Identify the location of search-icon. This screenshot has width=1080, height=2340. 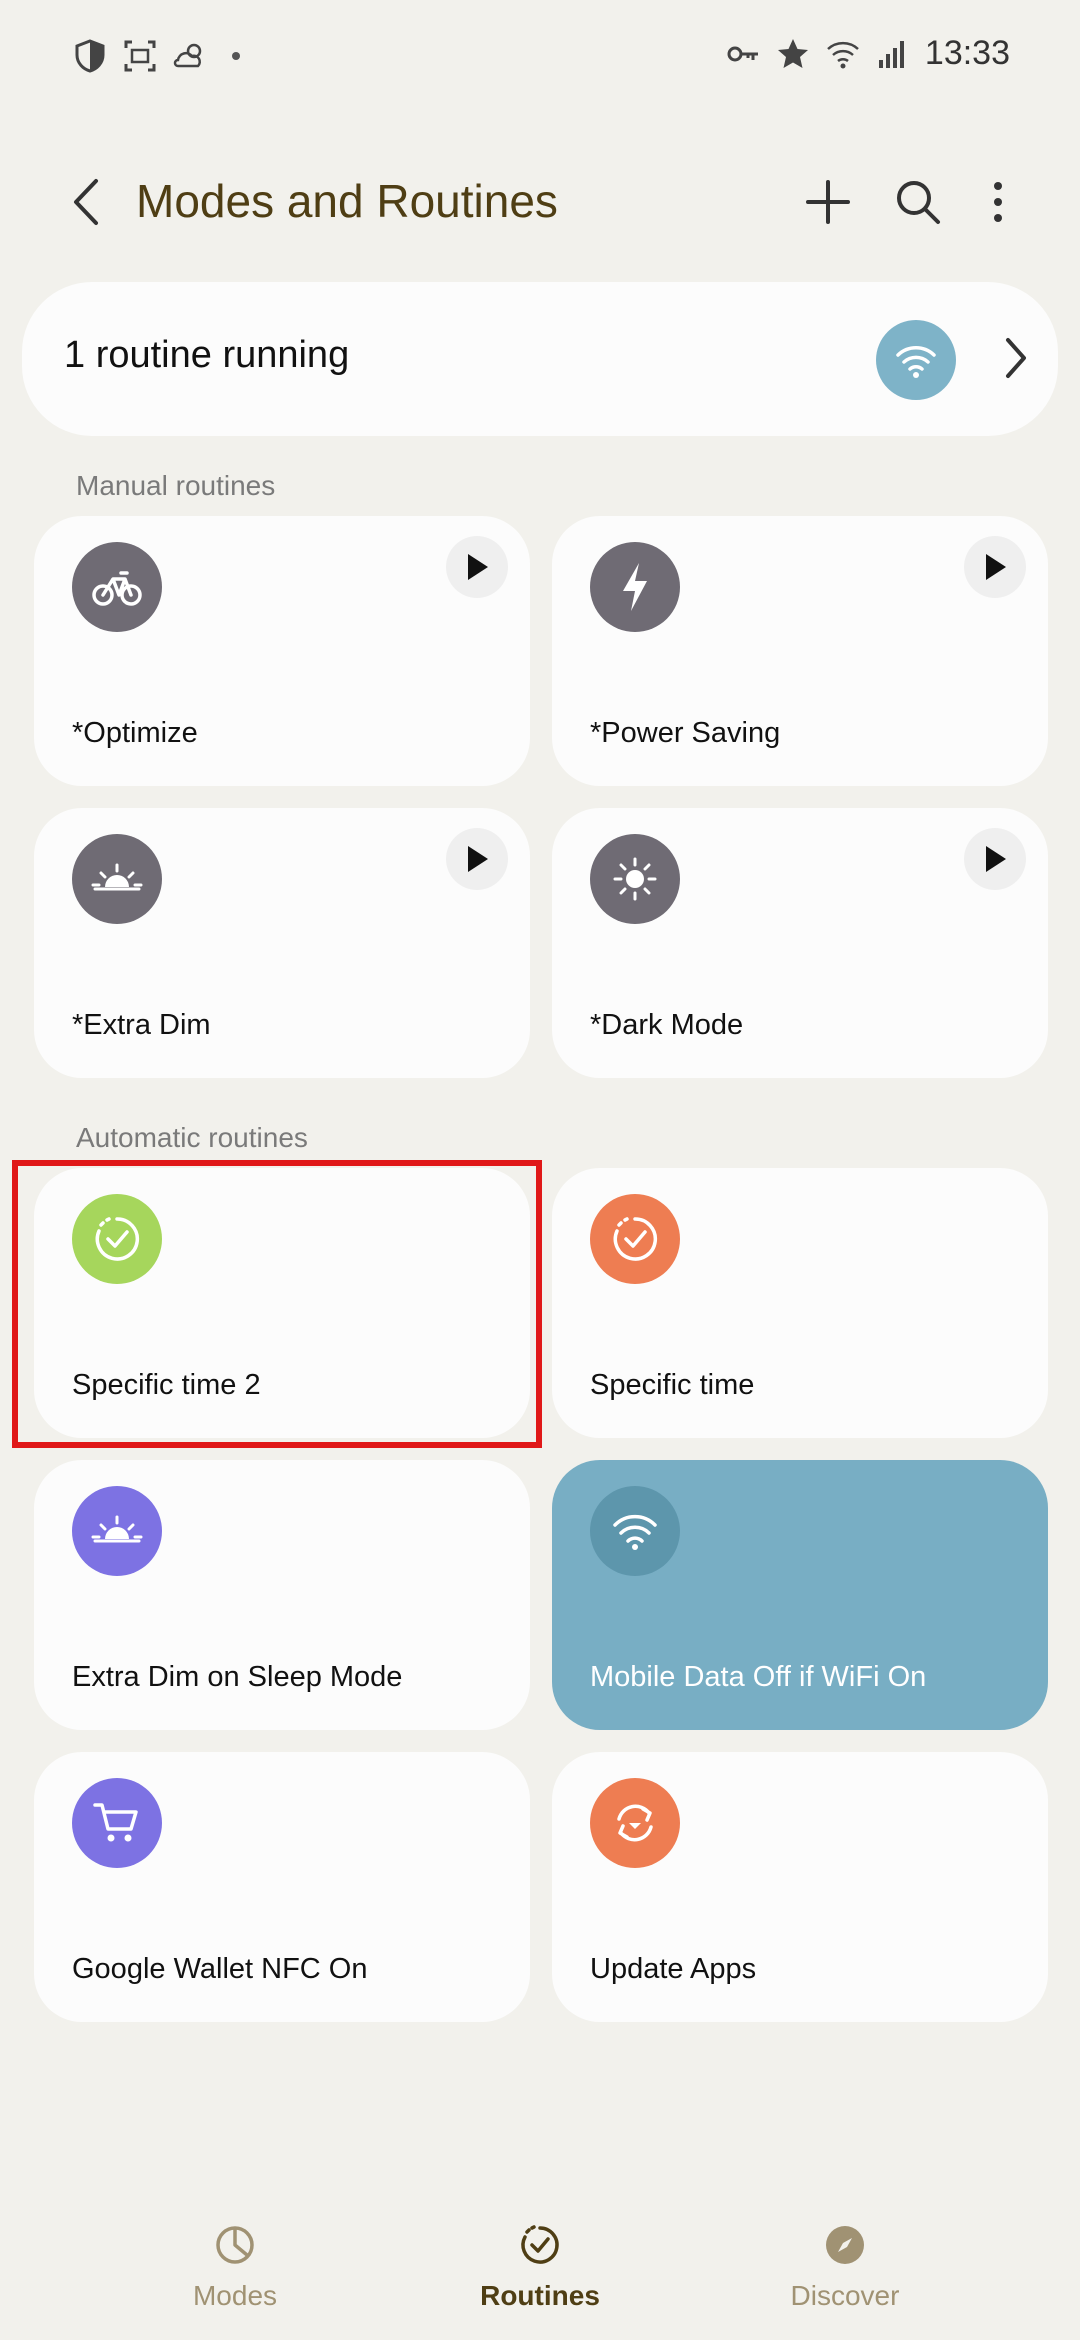
(918, 202).